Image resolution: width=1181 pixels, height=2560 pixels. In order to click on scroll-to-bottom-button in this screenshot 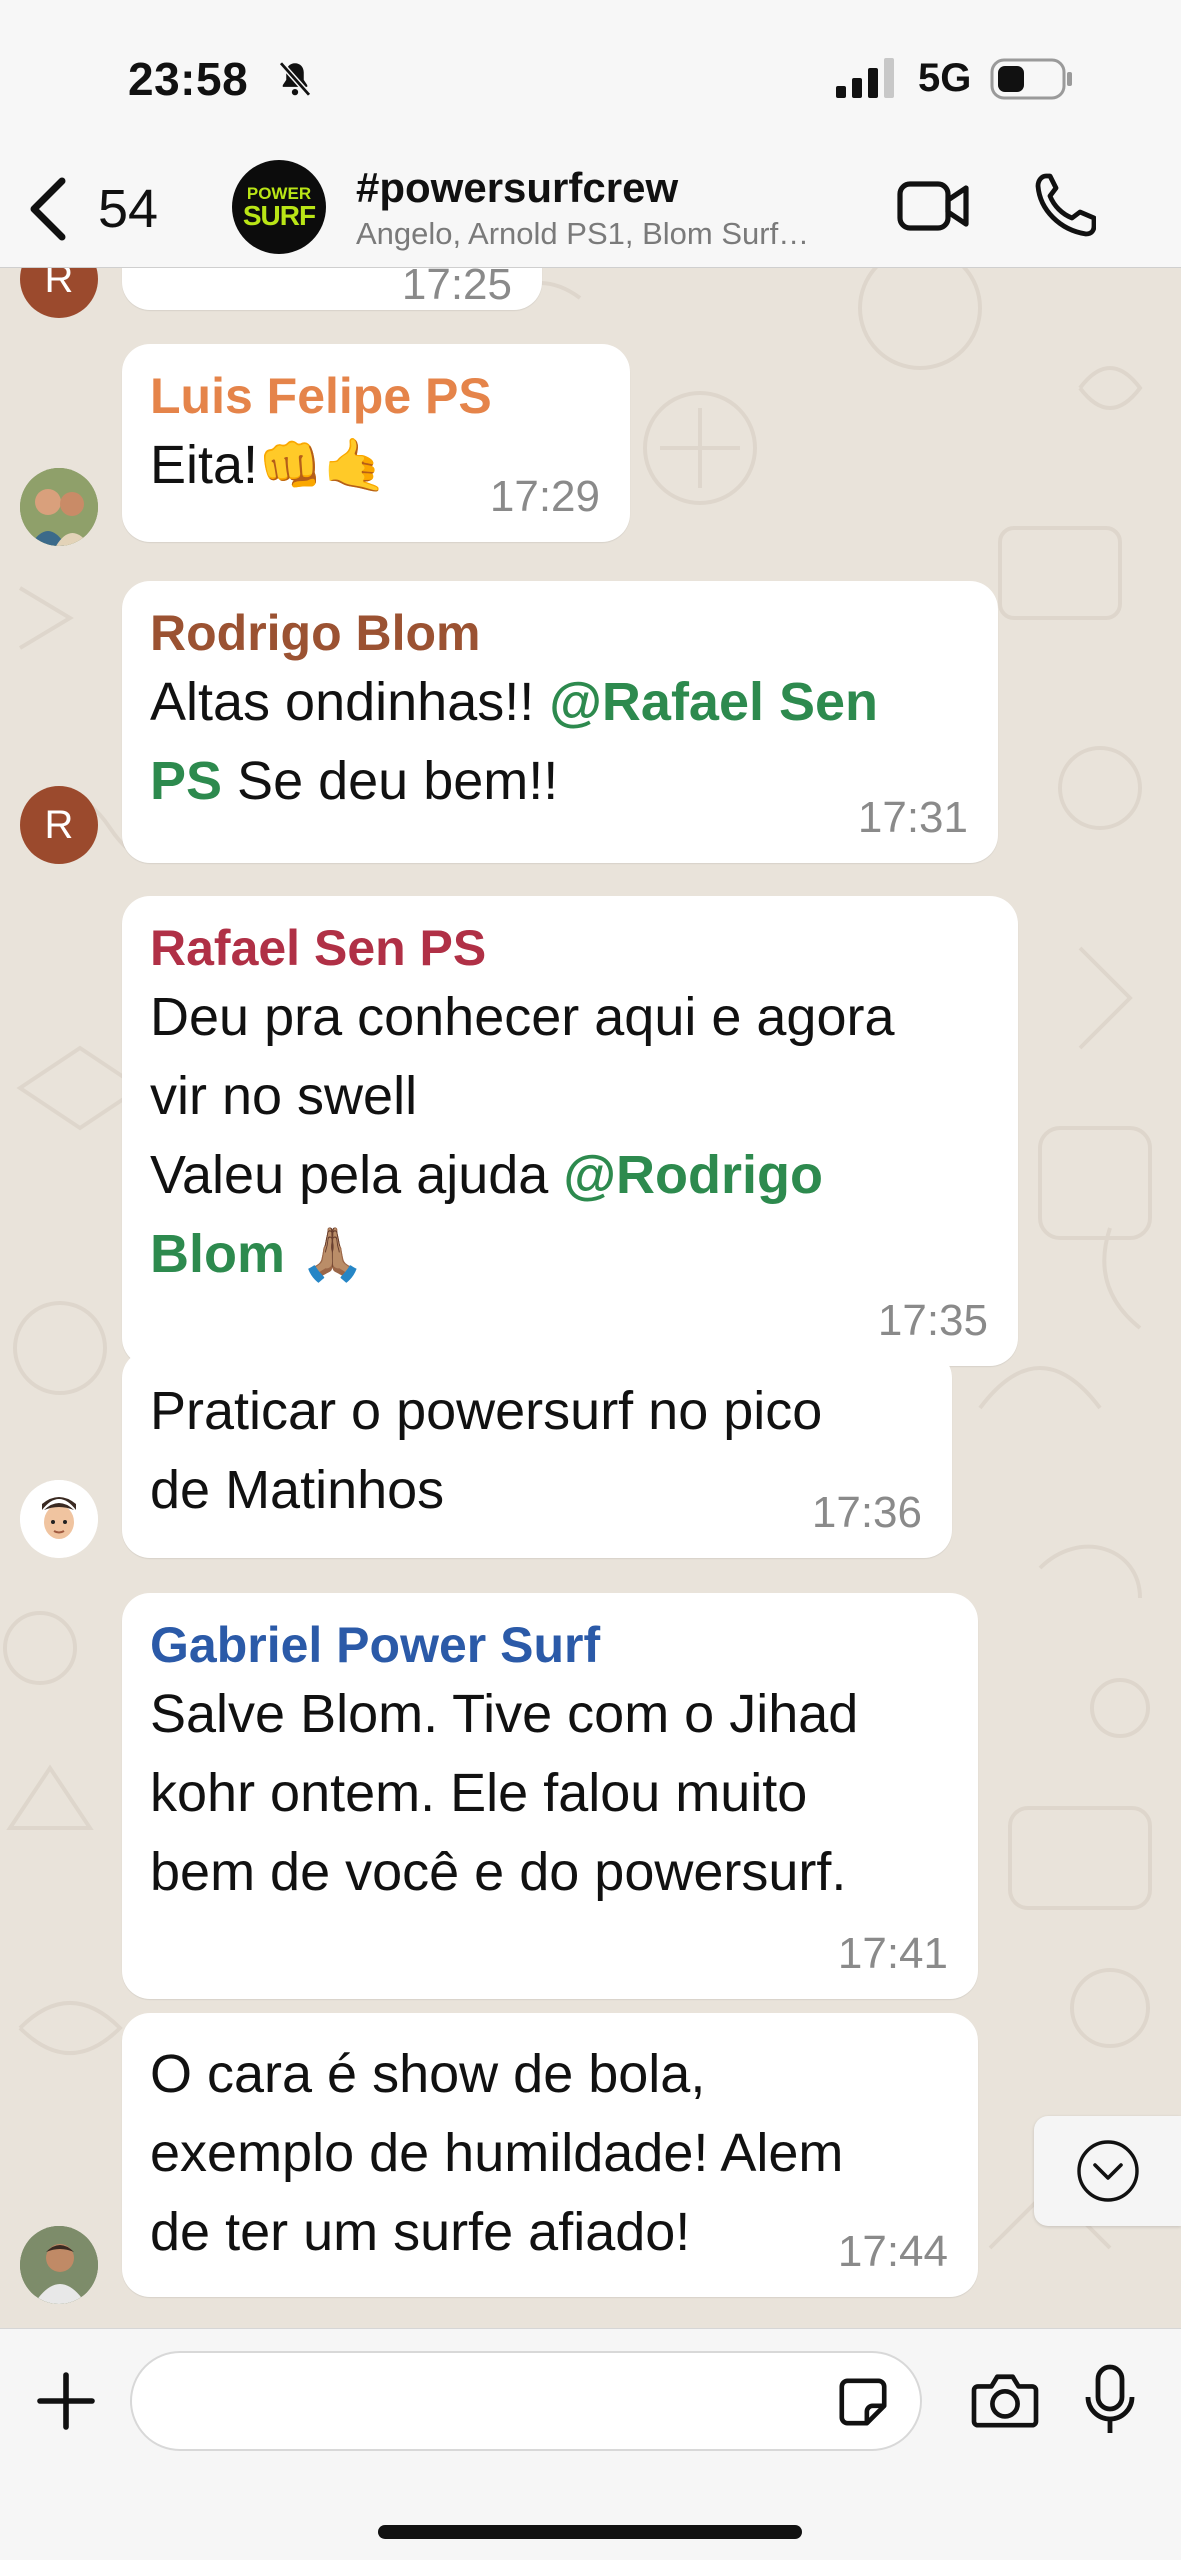, I will do `click(1107, 2171)`.